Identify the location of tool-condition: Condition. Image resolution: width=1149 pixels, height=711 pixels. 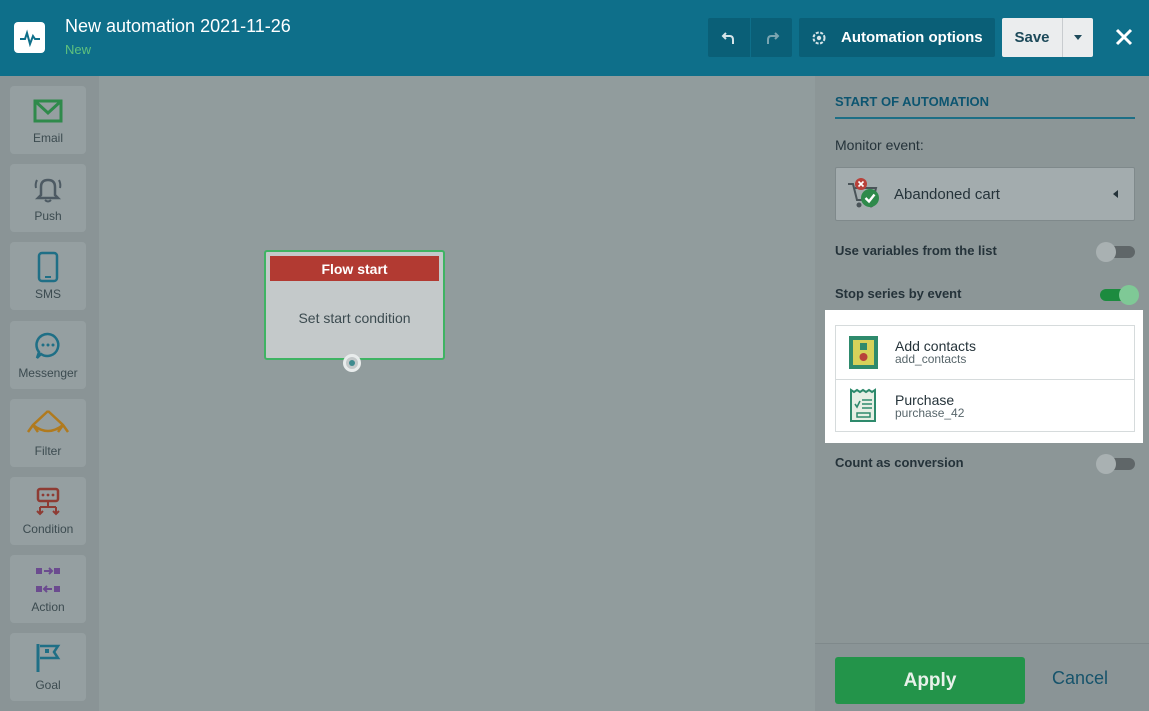
(48, 511).